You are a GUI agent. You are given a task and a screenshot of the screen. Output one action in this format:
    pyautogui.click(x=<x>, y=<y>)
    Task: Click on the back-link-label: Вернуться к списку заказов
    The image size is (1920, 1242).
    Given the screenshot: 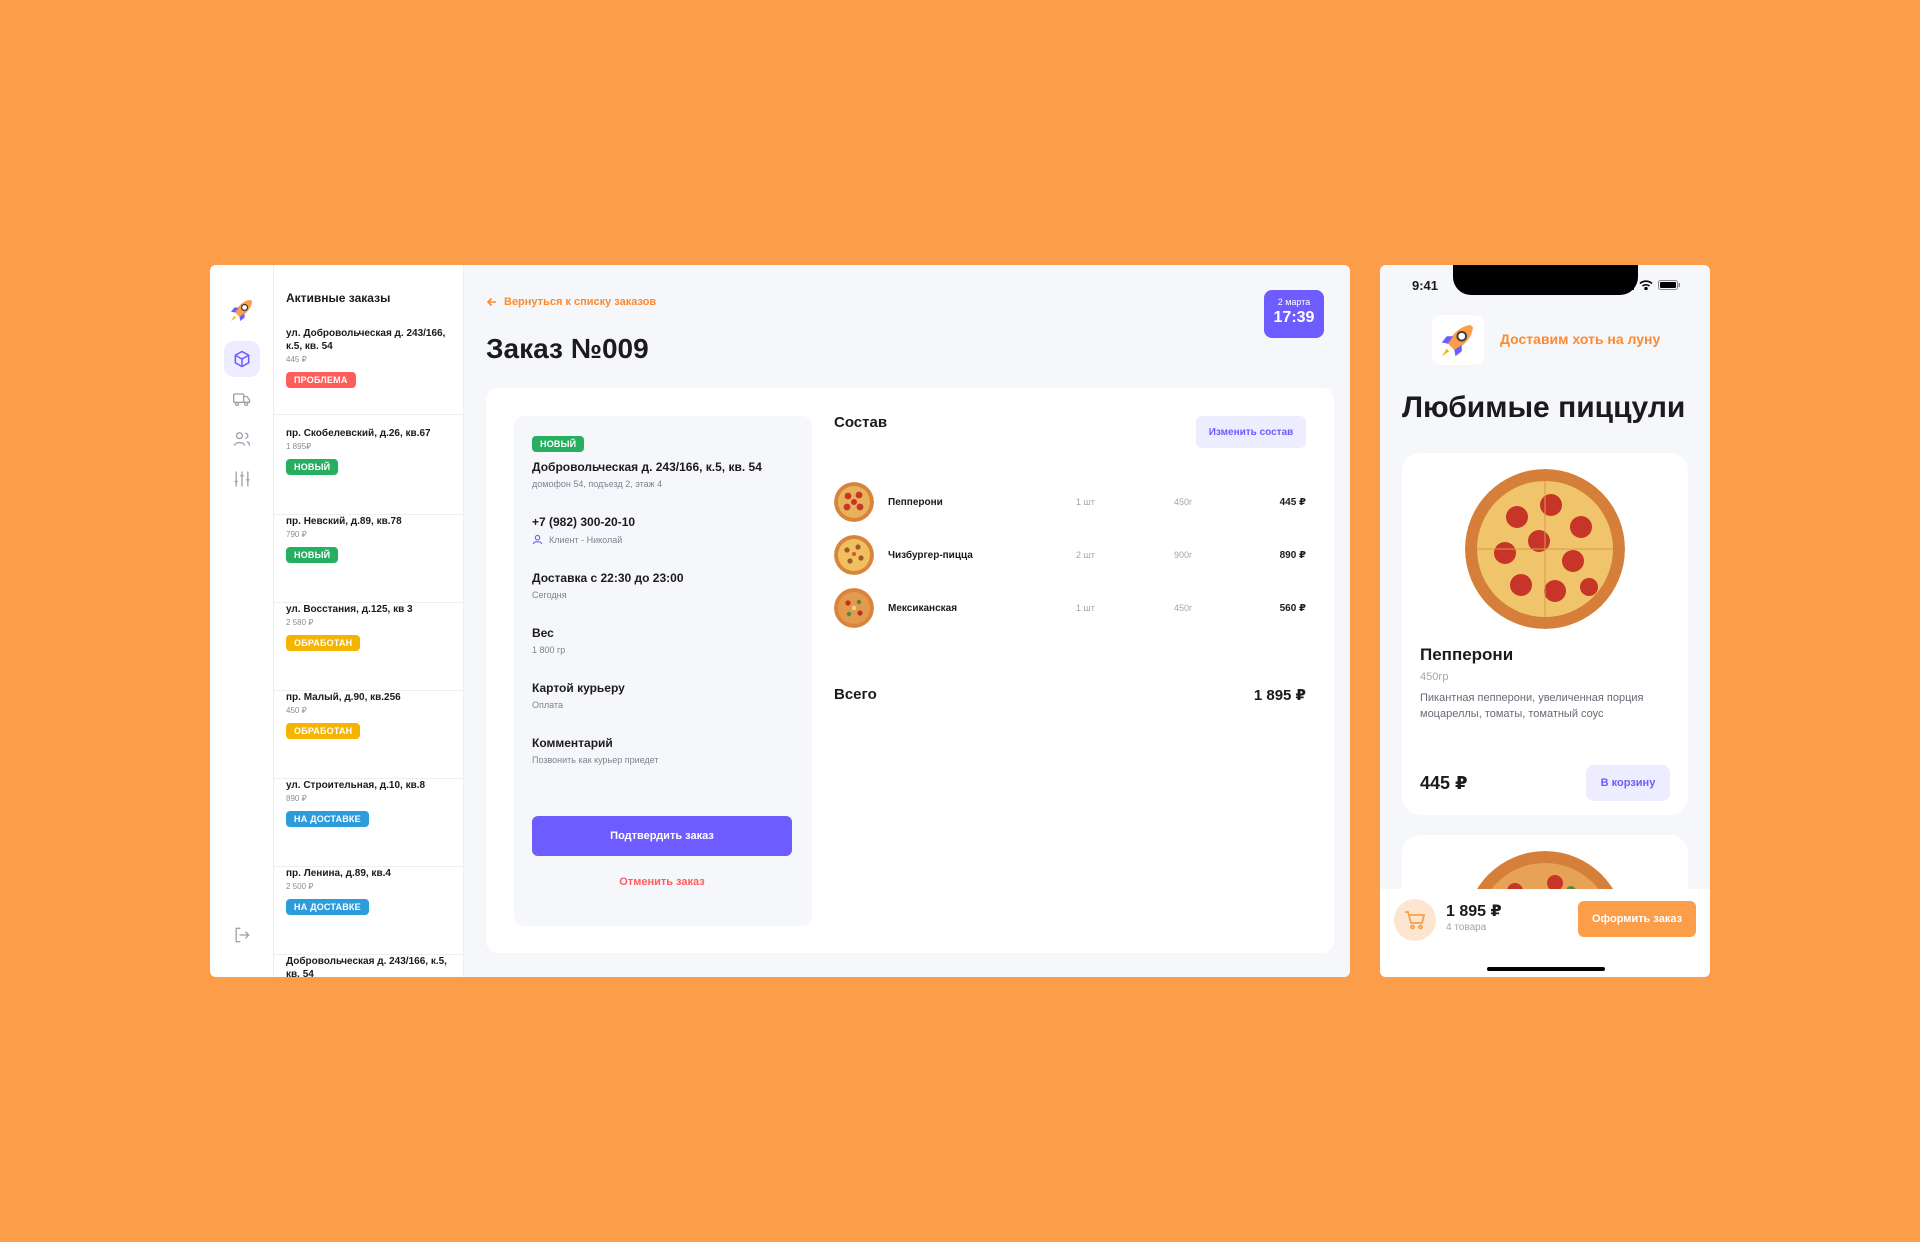 What is the action you would take?
    pyautogui.click(x=580, y=302)
    